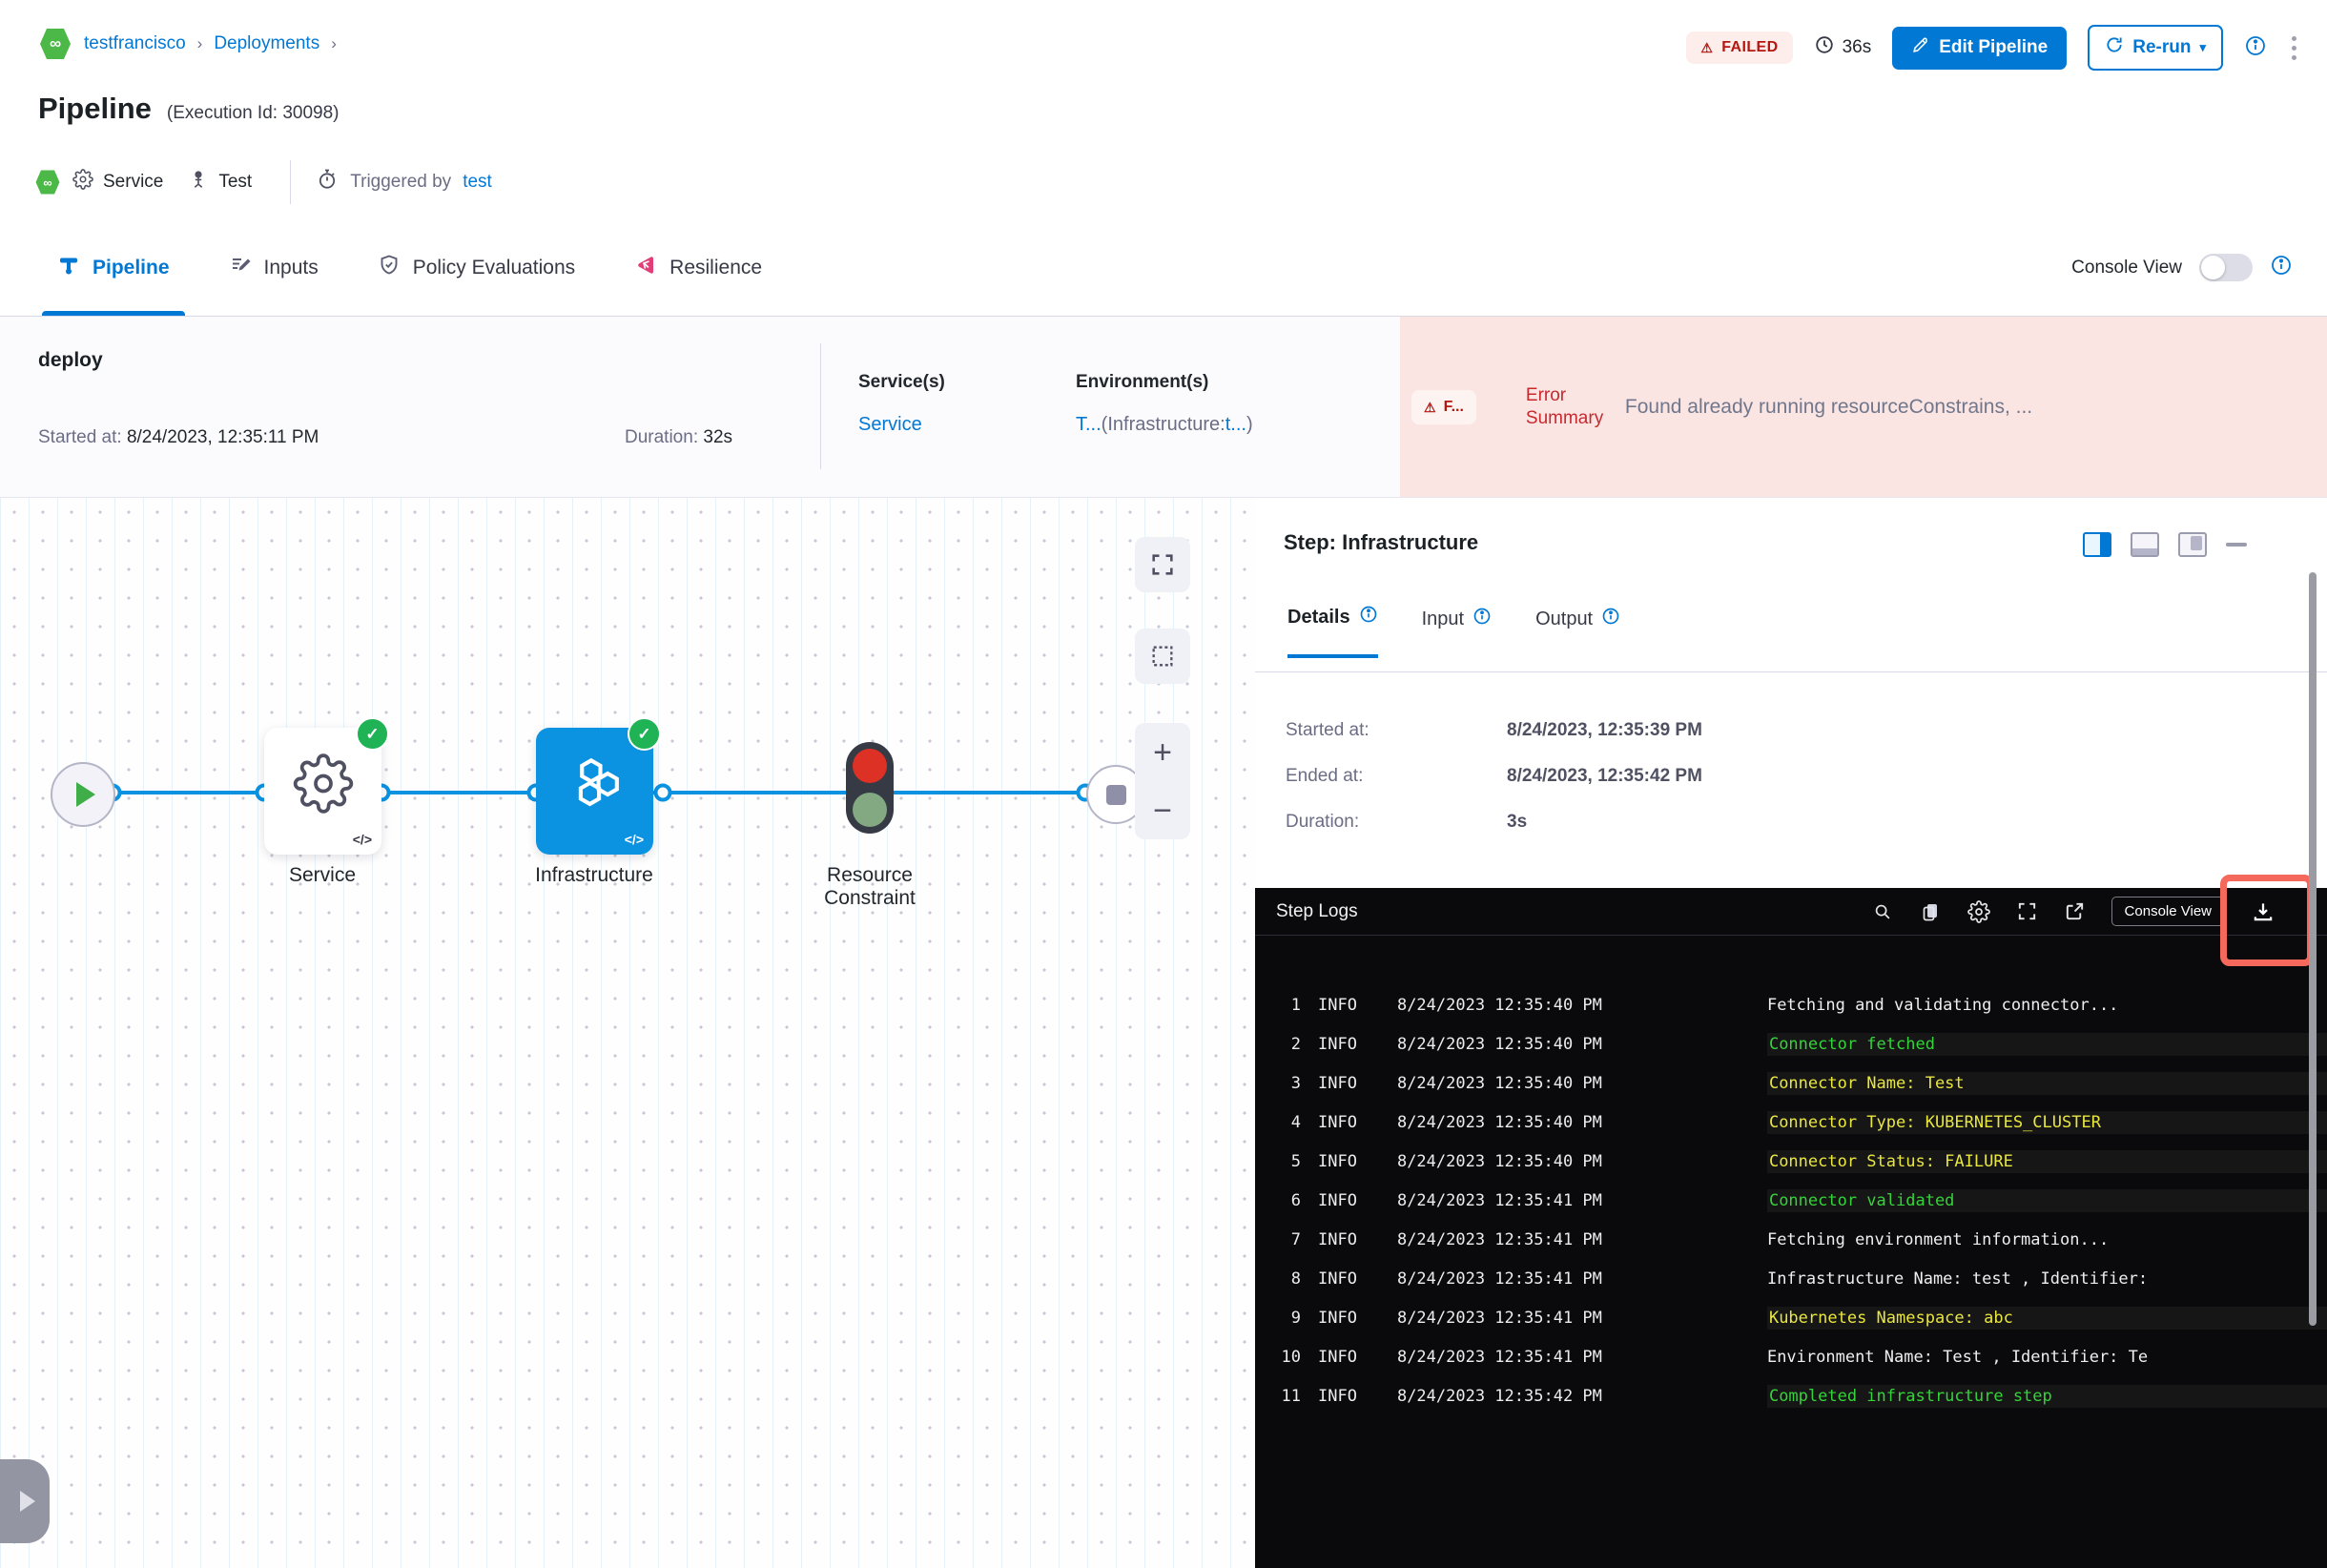 Image resolution: width=2327 pixels, height=1568 pixels. Describe the element at coordinates (1162, 752) in the screenshot. I see `zoom-in-button: +` at that location.